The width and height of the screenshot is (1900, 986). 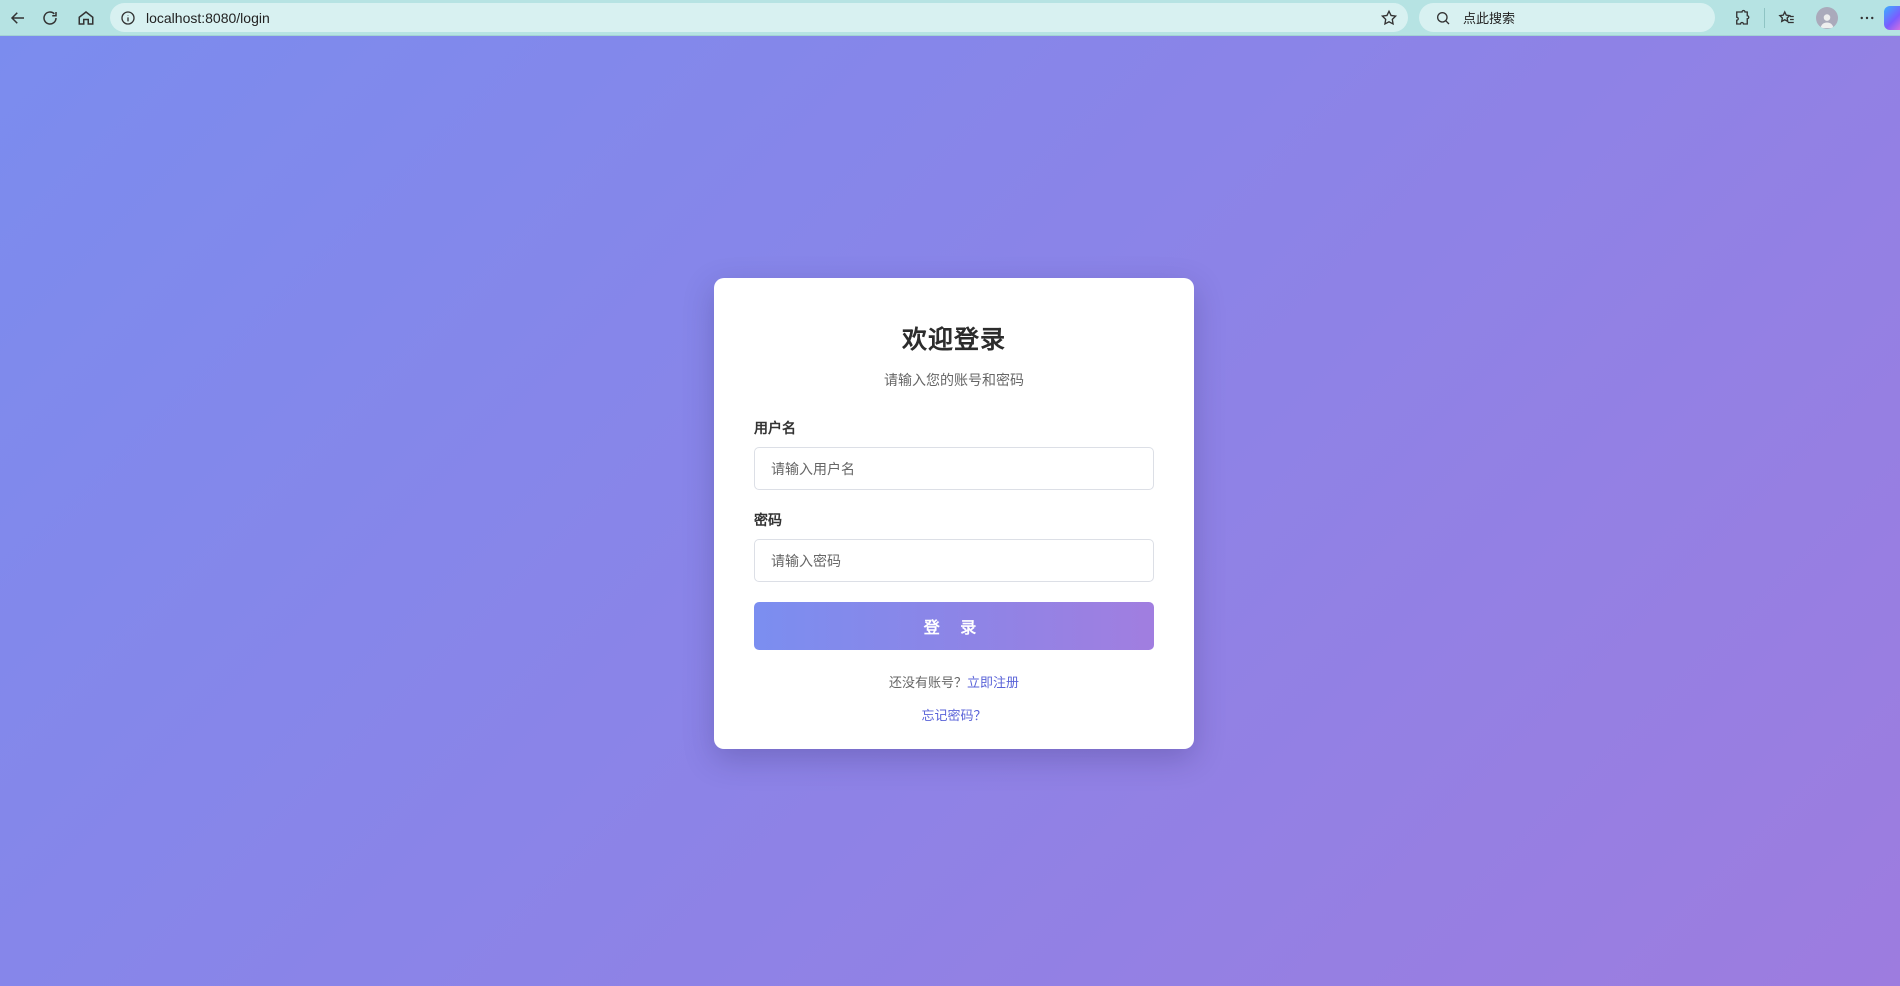 What do you see at coordinates (1892, 18) in the screenshot?
I see `copilot-icon` at bounding box center [1892, 18].